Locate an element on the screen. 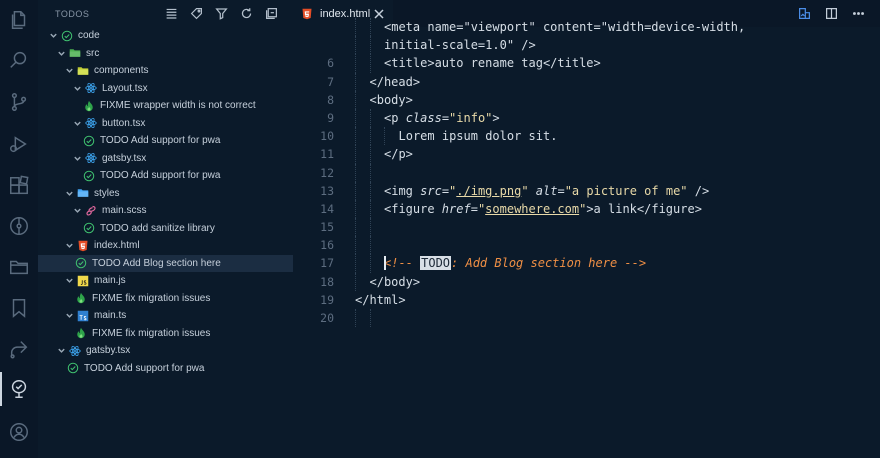  todo-item: TODO add sanitize library is located at coordinates (165, 229).